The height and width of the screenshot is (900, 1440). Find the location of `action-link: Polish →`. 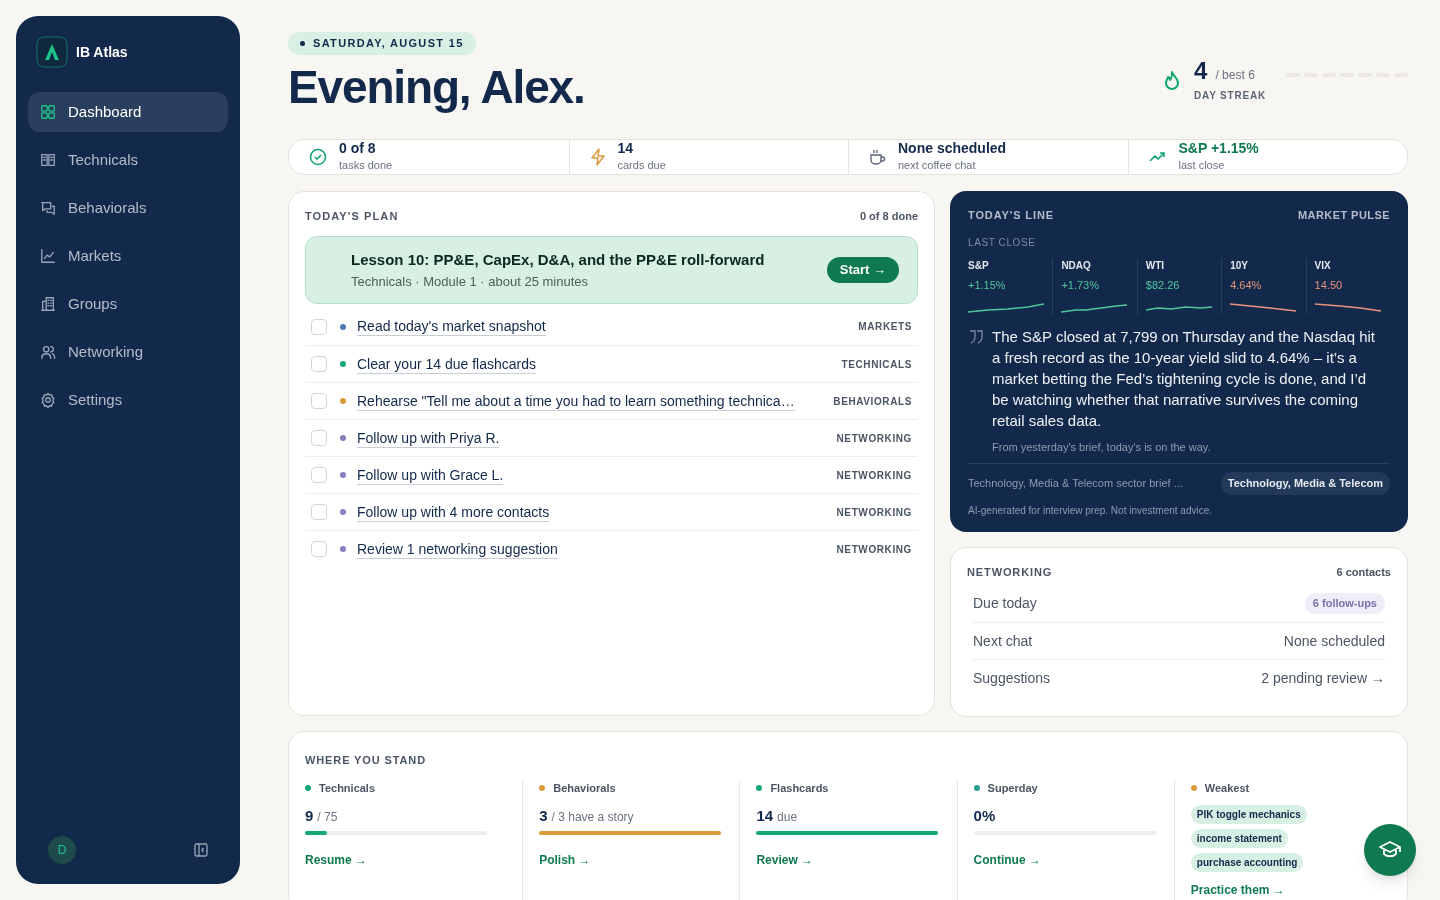

action-link: Polish → is located at coordinates (565, 860).